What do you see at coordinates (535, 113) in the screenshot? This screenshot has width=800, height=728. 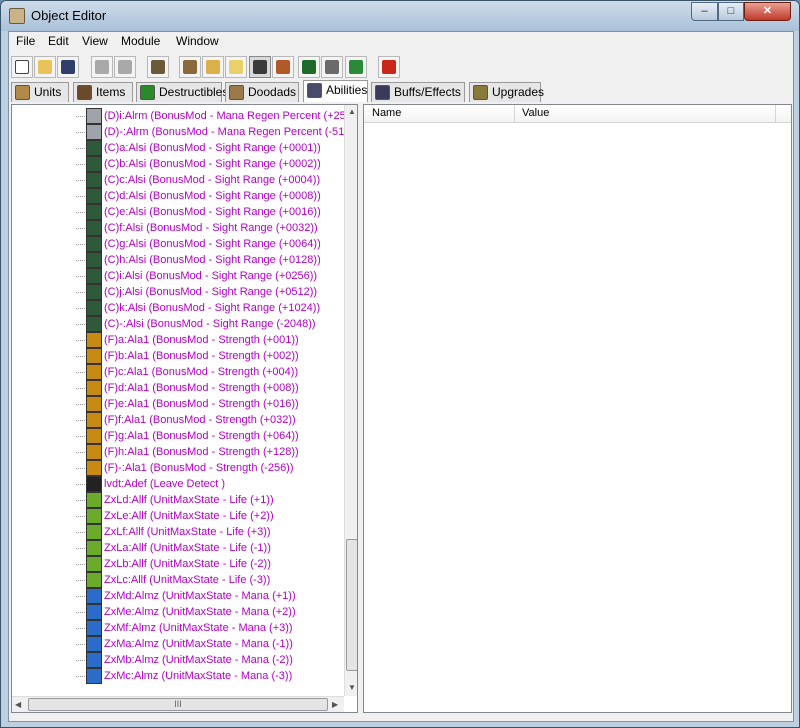 I see `column-value: Value` at bounding box center [535, 113].